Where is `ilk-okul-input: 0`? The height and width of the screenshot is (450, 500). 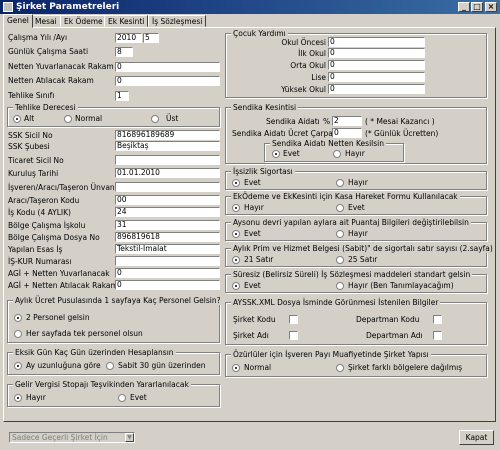 ilk-okul-input: 0 is located at coordinates (376, 53).